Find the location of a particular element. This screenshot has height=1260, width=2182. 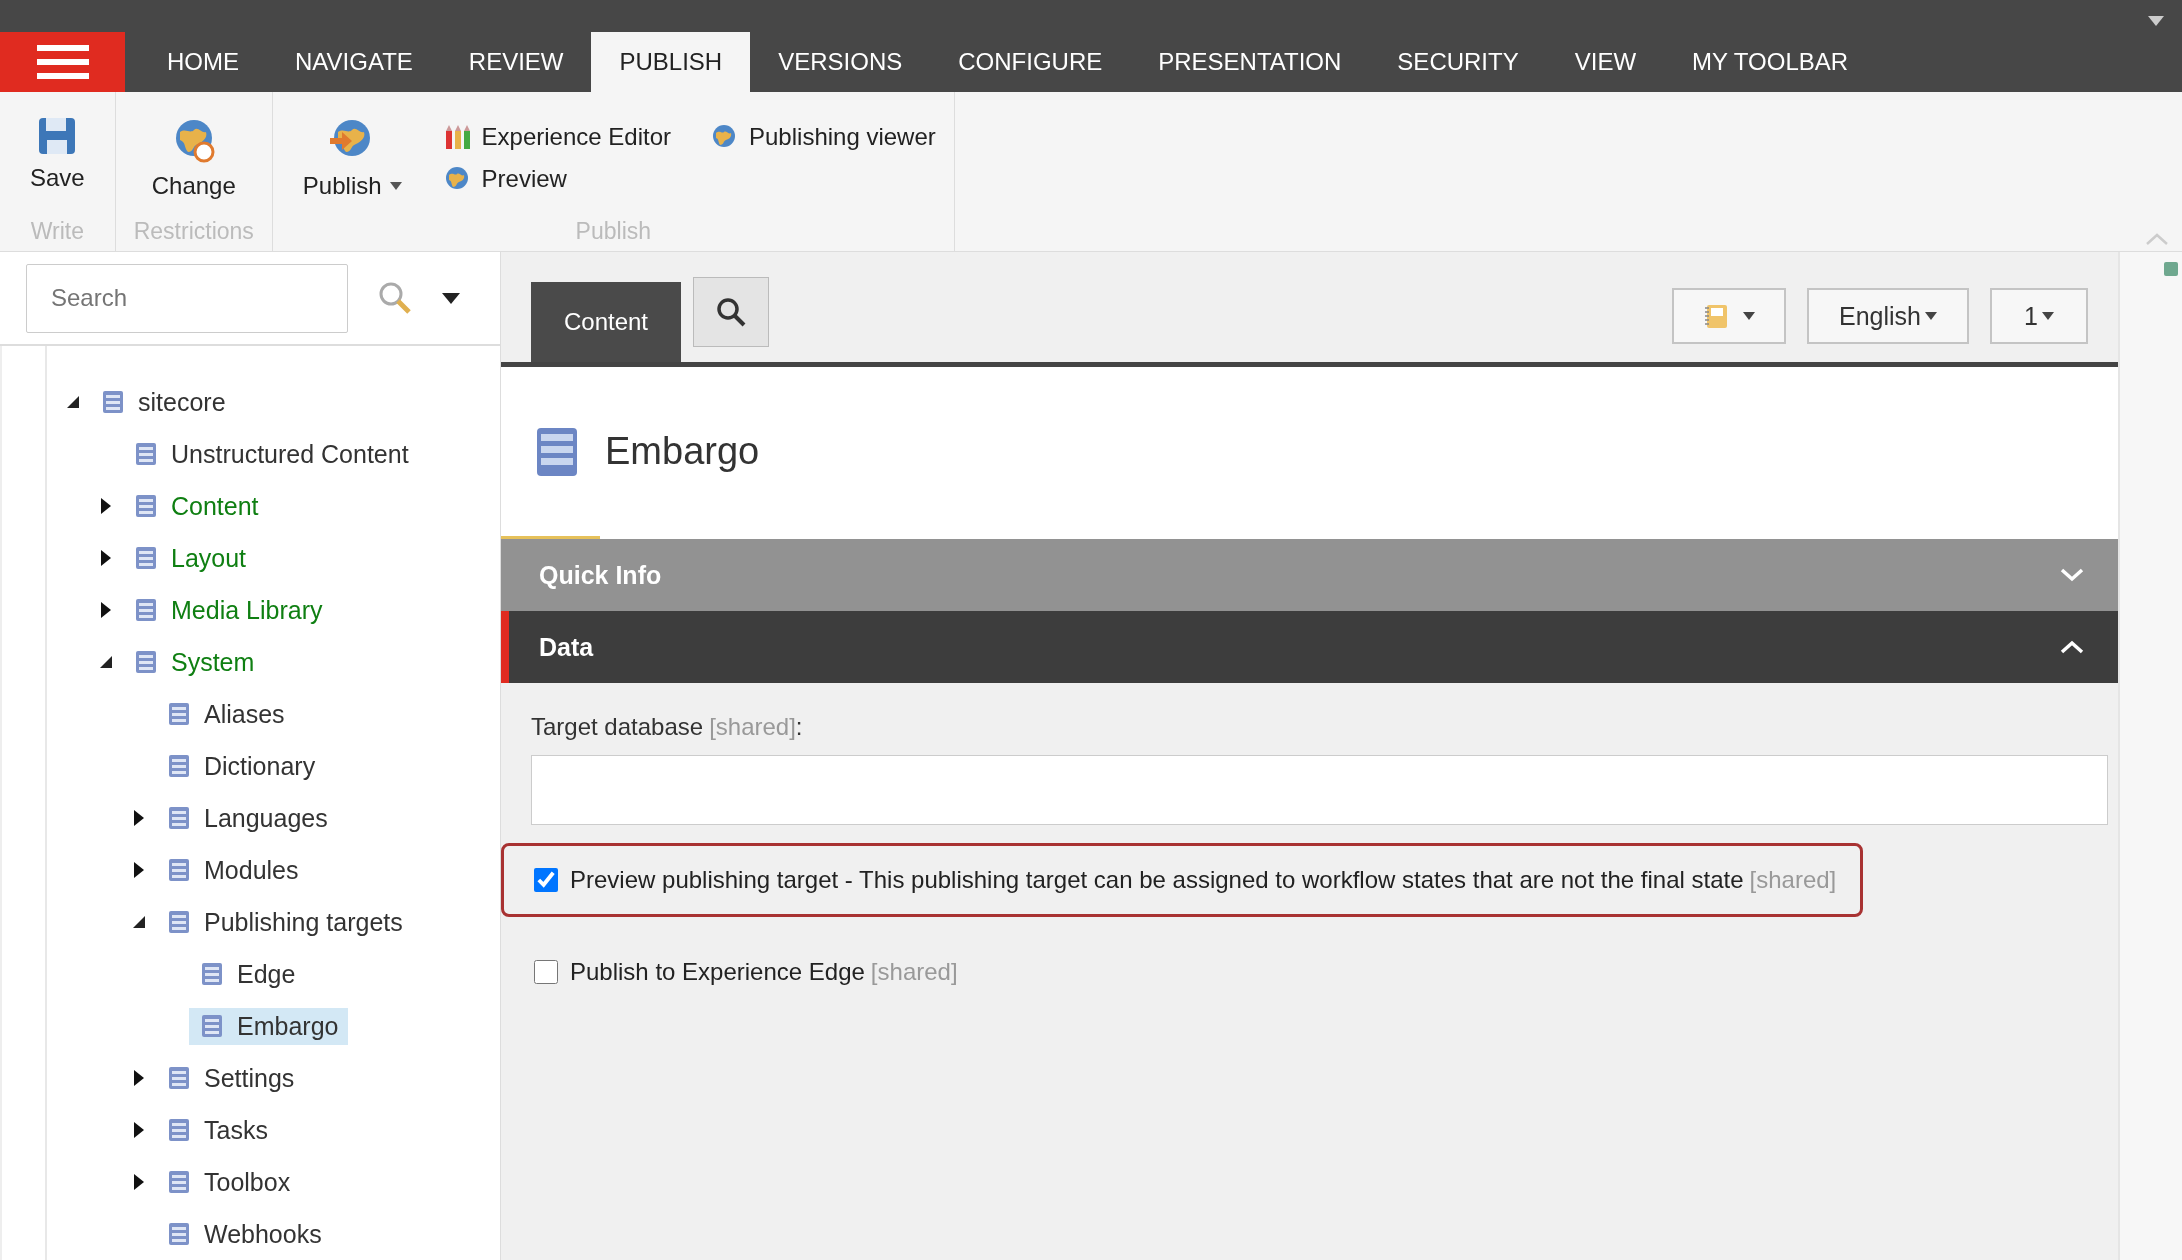

label-colon: : is located at coordinates (799, 726).